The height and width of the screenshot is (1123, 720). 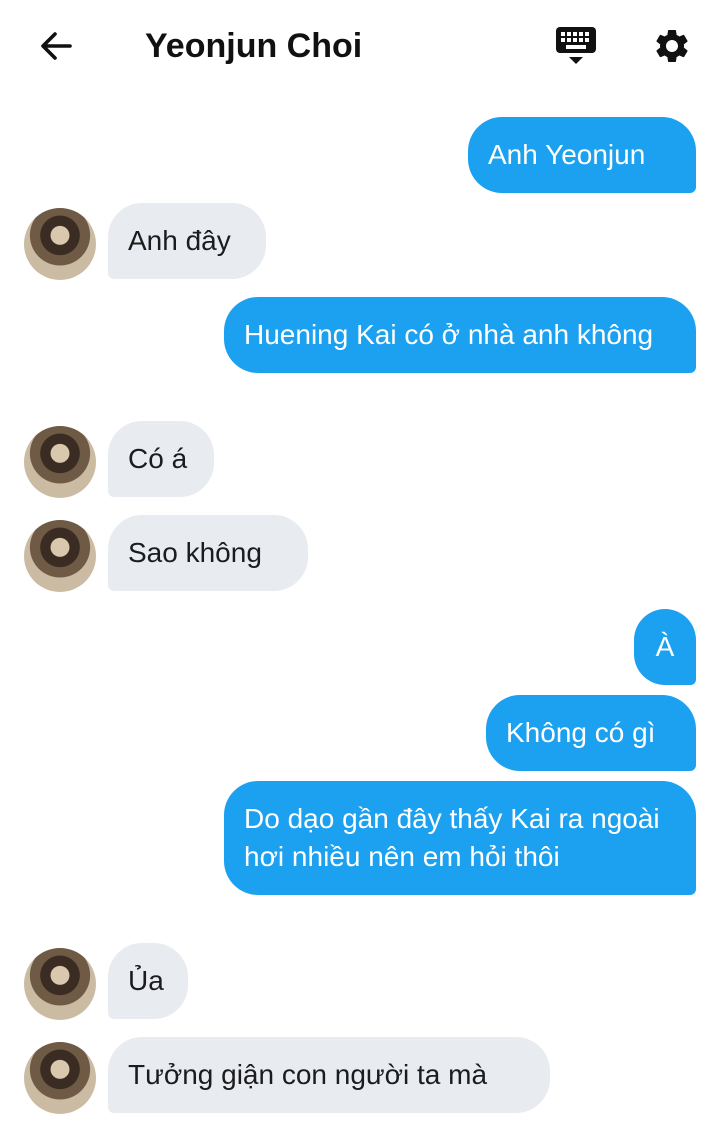 I want to click on back-button, so click(x=56, y=46).